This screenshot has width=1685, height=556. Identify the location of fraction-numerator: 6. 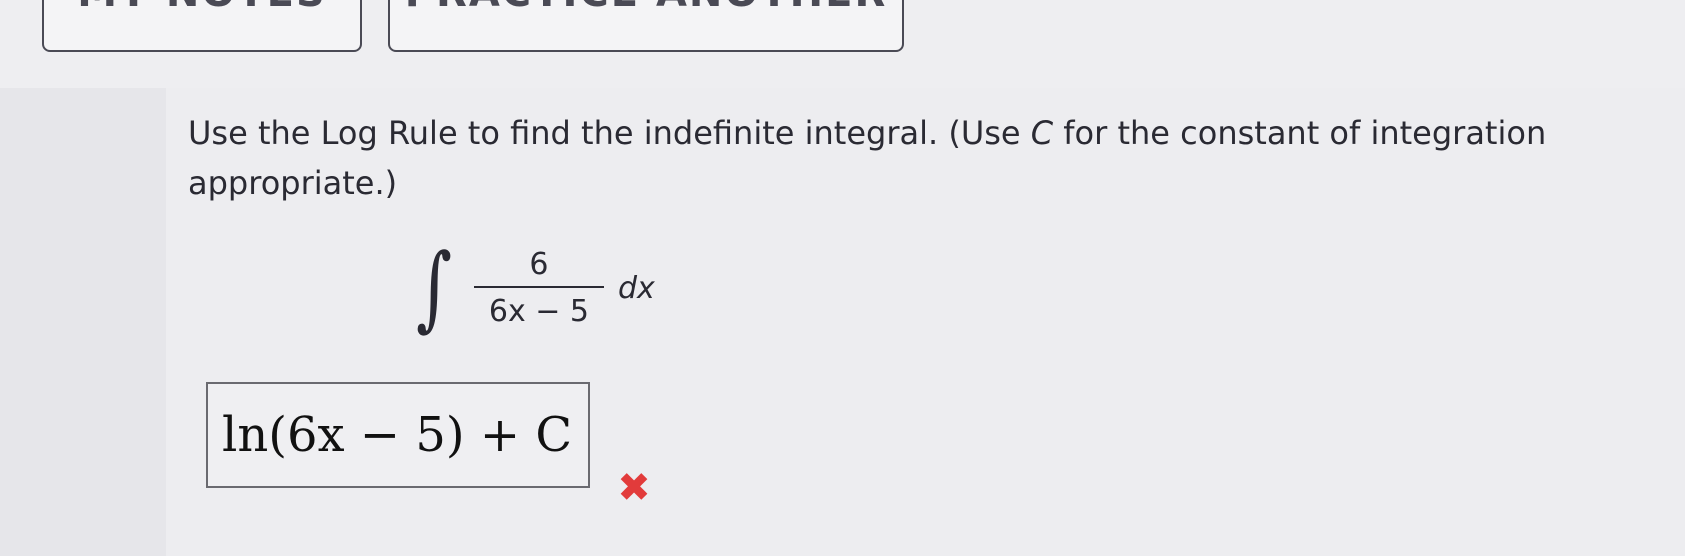
(539, 264).